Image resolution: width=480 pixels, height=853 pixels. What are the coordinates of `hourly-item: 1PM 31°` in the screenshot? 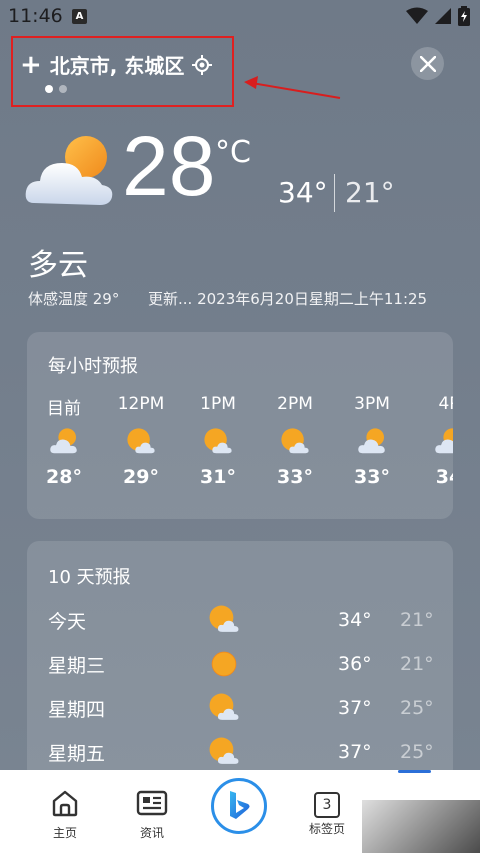 It's located at (218, 441).